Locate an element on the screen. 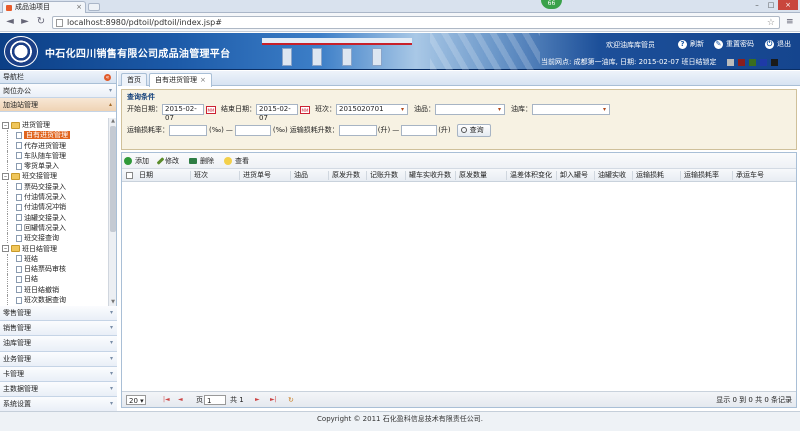 The image size is (800, 431). tree-item: 班结 is located at coordinates (54, 258).